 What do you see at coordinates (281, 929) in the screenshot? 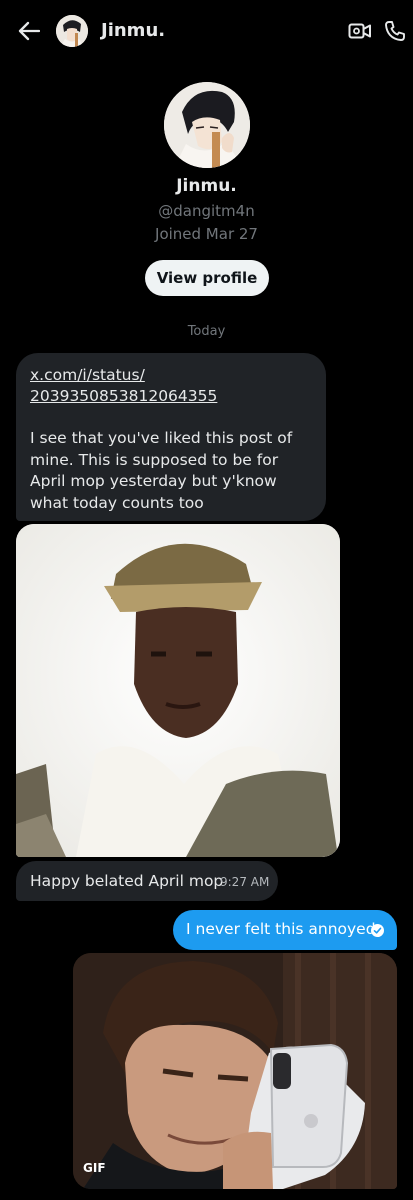
I see `message-text: I never felt this annoyed` at bounding box center [281, 929].